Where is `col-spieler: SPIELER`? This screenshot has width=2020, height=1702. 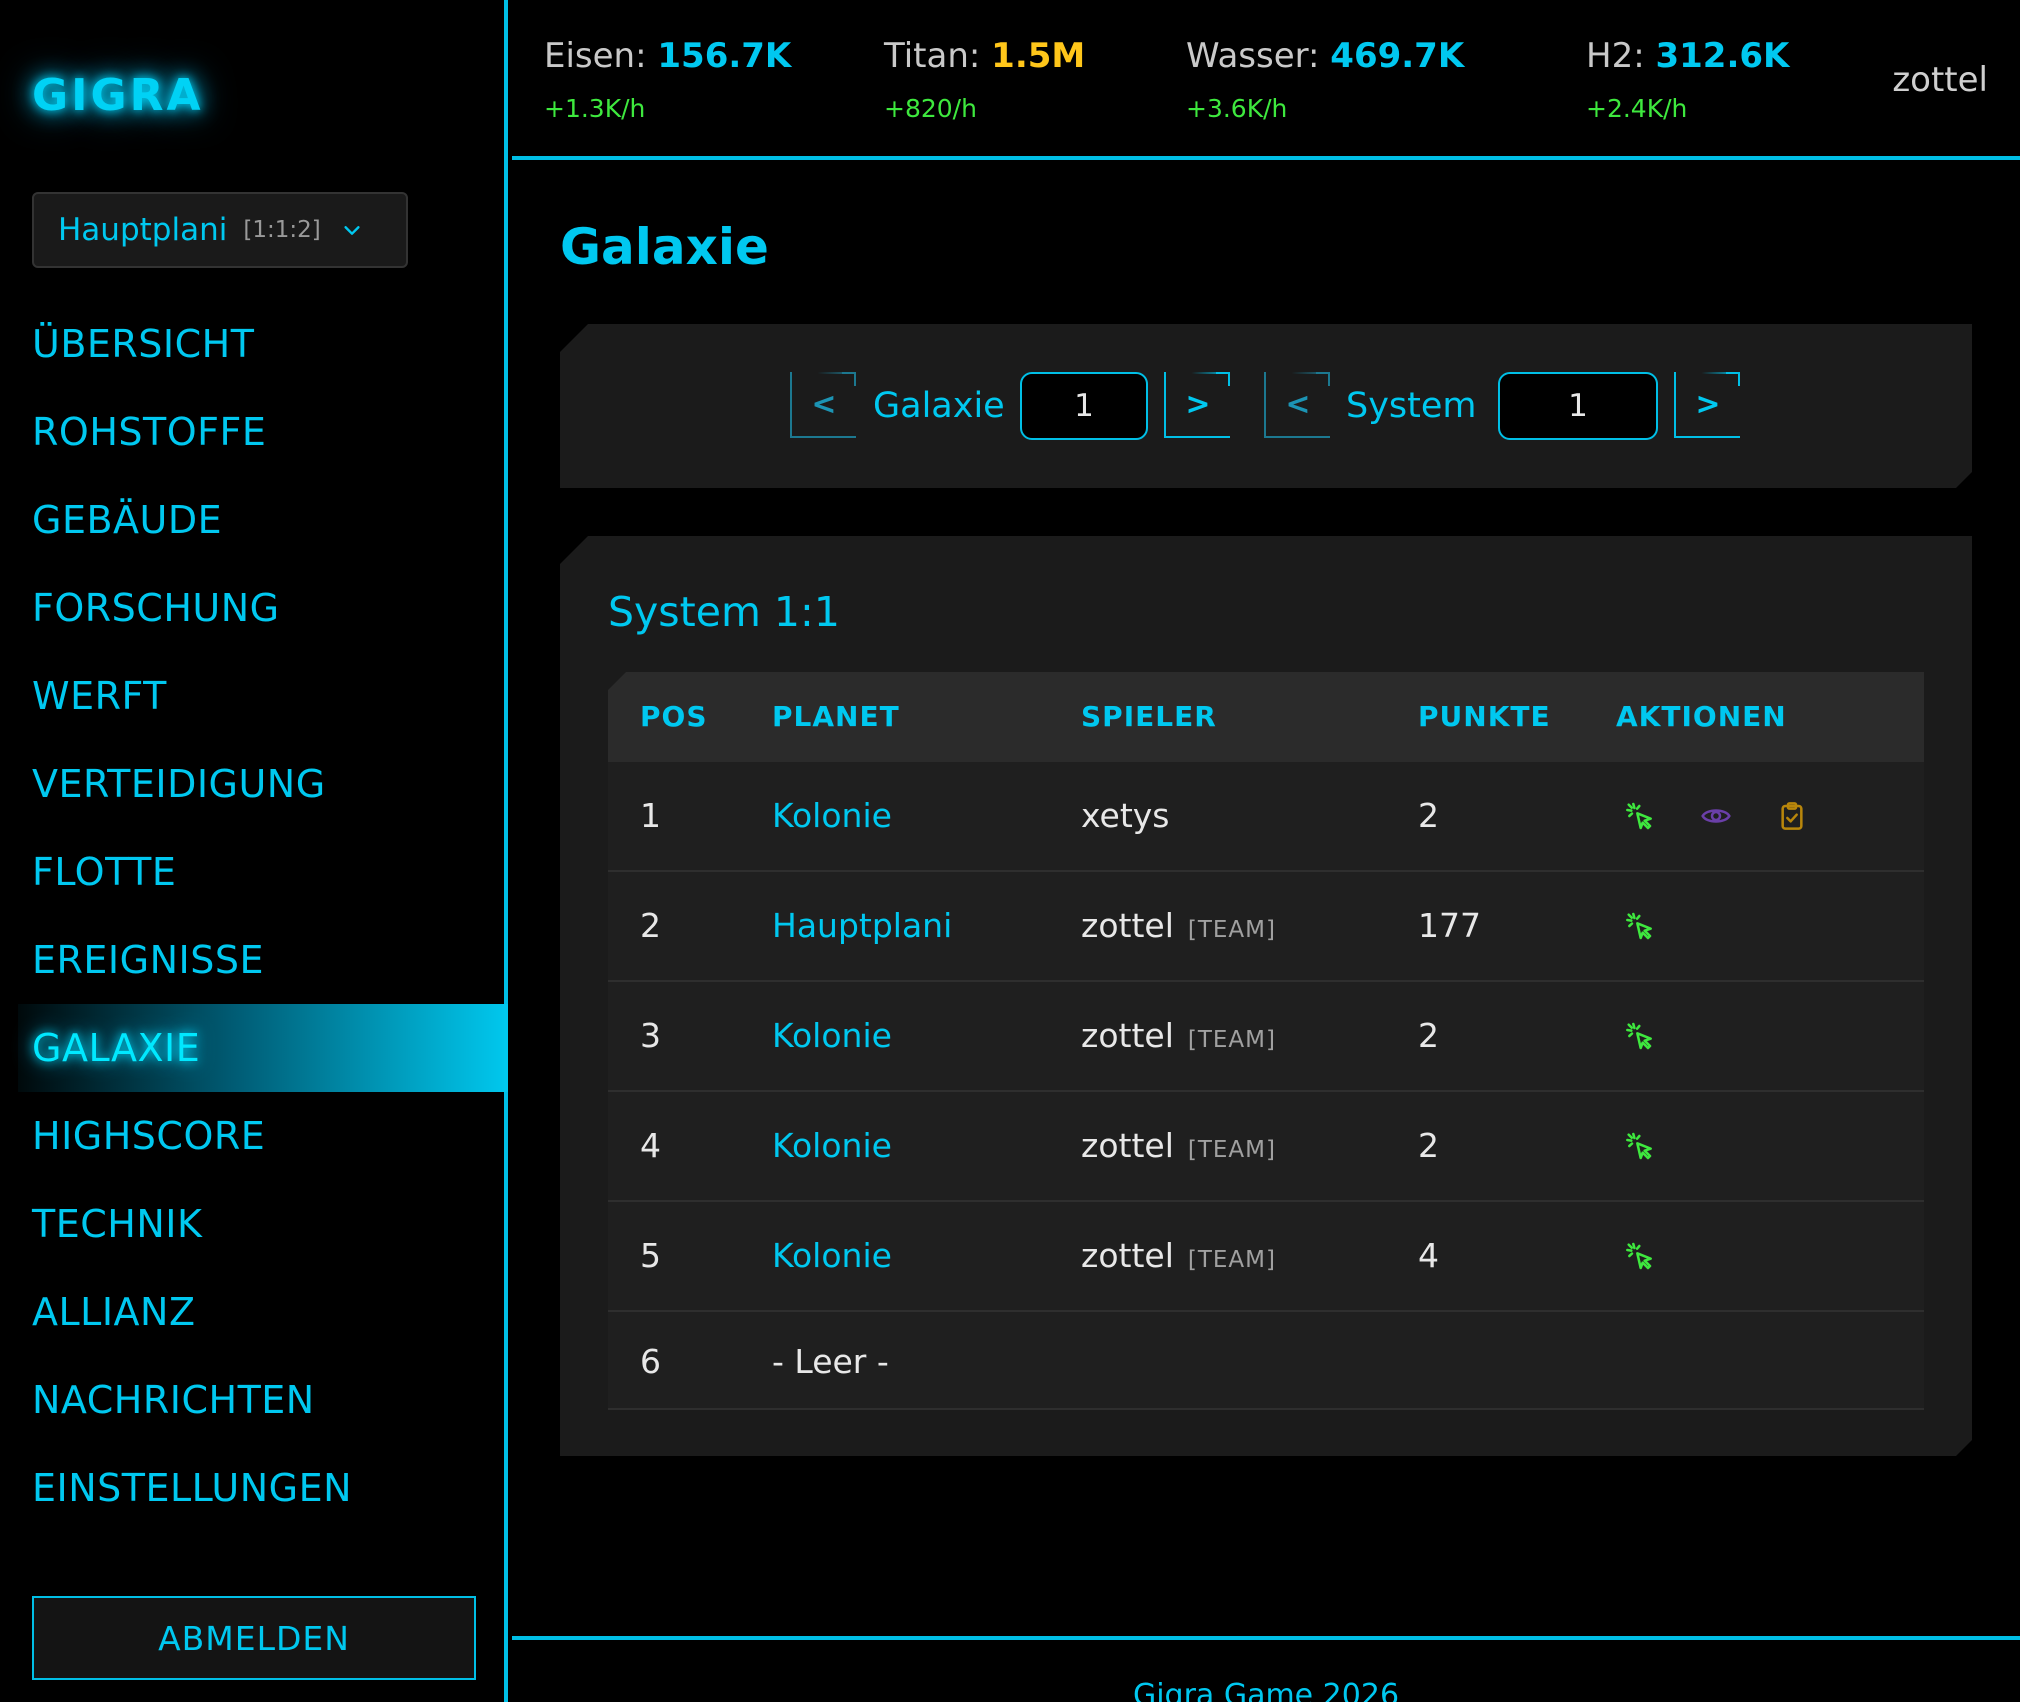
col-spieler: SPIELER is located at coordinates (1149, 716).